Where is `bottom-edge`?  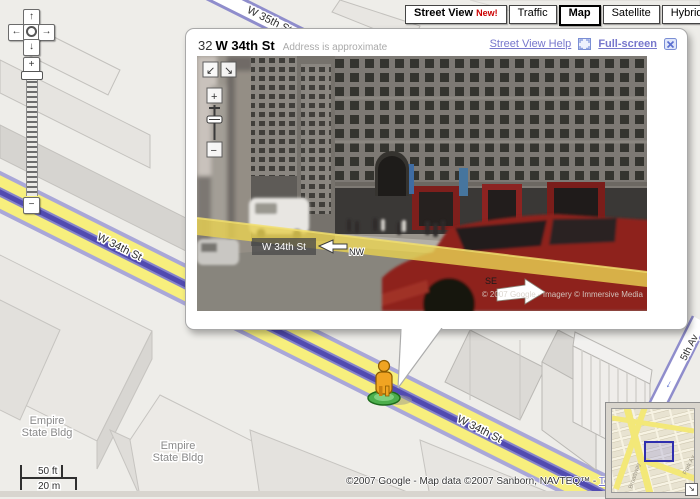
bottom-edge is located at coordinates (350, 494).